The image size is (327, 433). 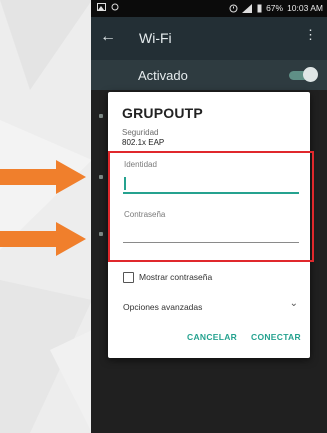 What do you see at coordinates (155, 38) in the screenshot?
I see `page-title: Wi-Fi` at bounding box center [155, 38].